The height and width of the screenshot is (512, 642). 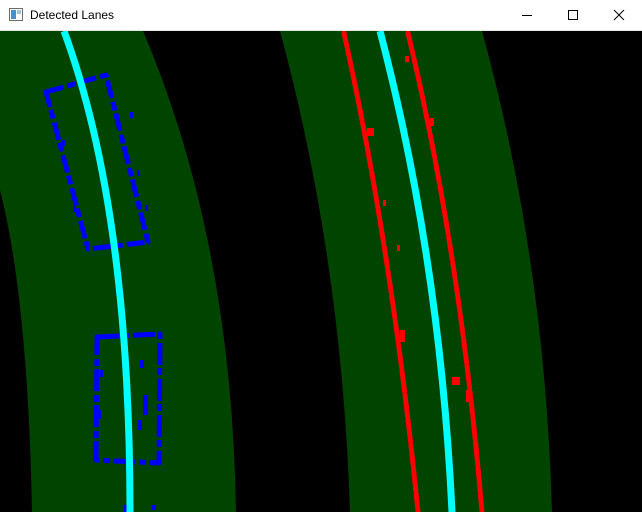 I want to click on close-icon, so click(x=619, y=15).